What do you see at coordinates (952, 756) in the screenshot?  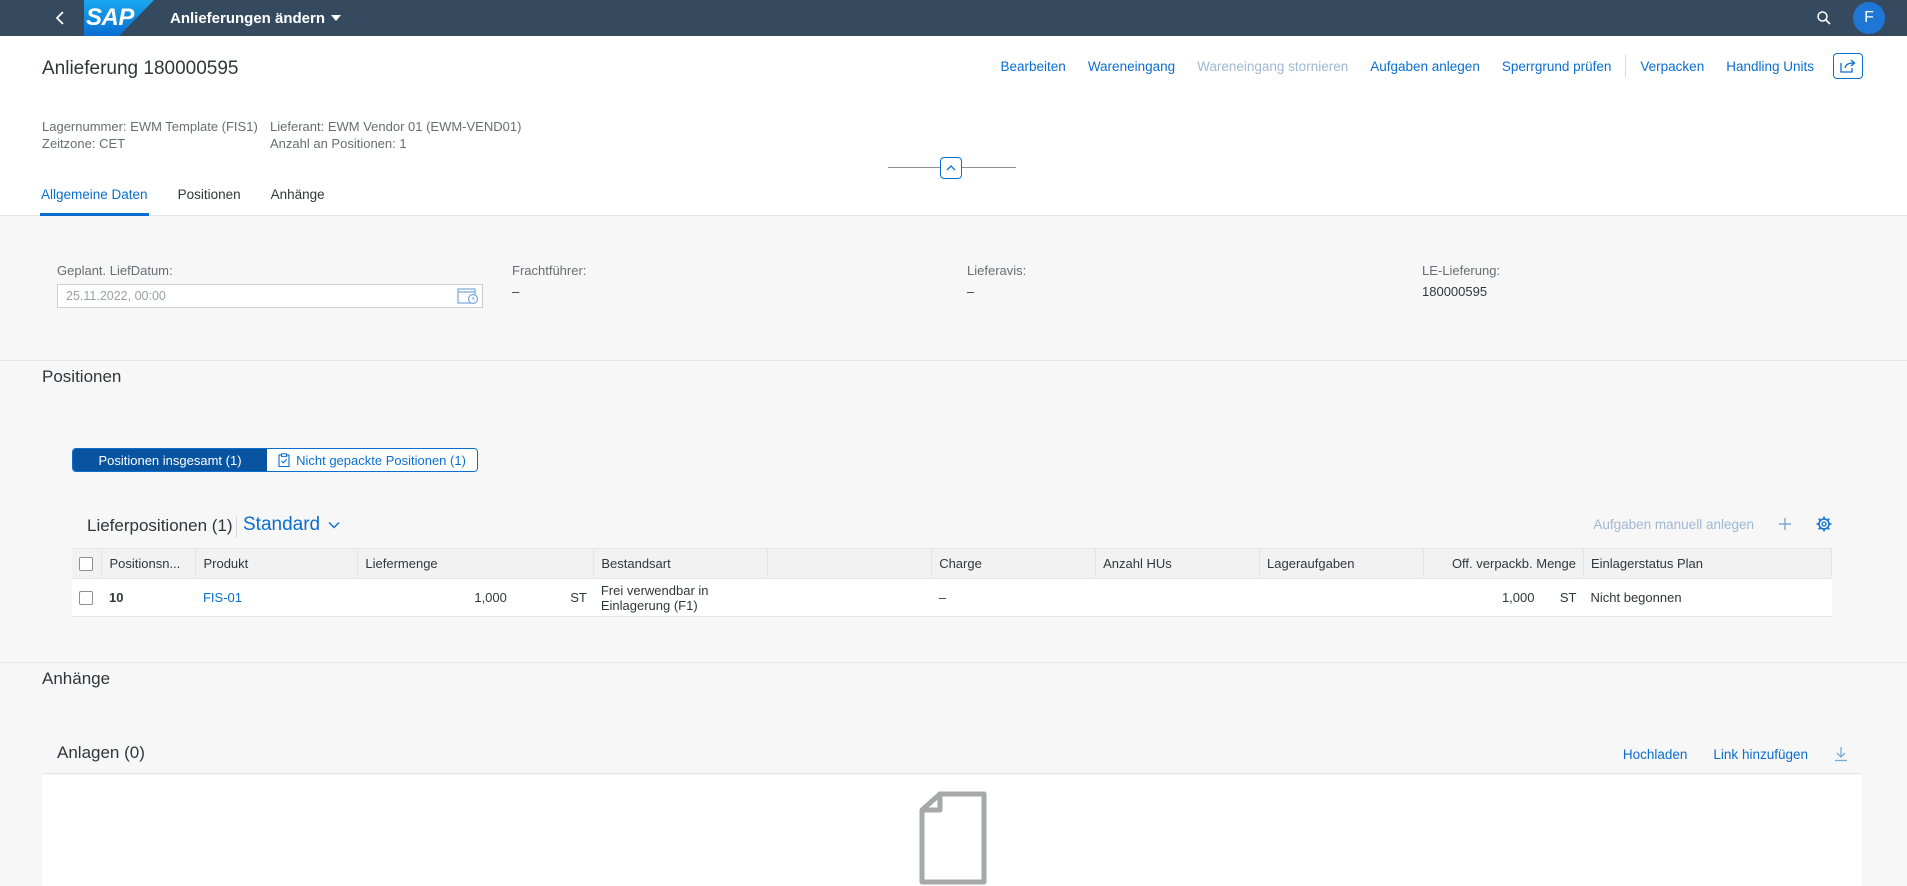 I see `anlagen-toolbar: Anlagen (0) Hochladen Link hinzufügen` at bounding box center [952, 756].